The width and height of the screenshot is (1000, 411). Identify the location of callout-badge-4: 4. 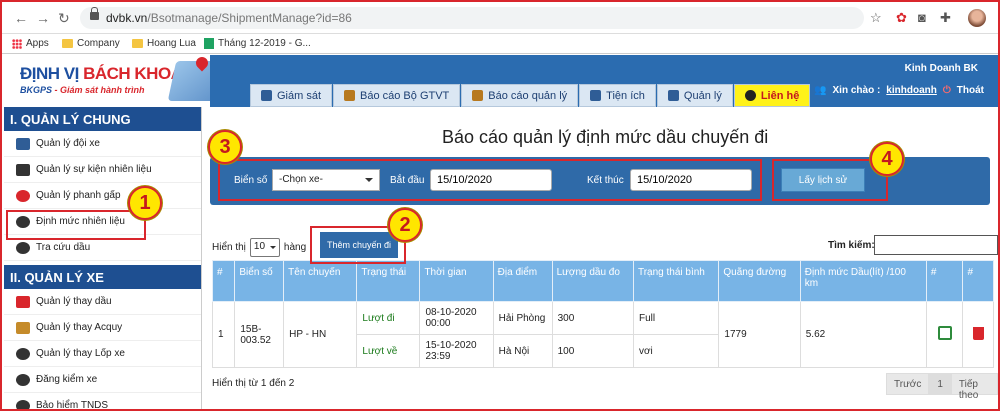
(887, 159).